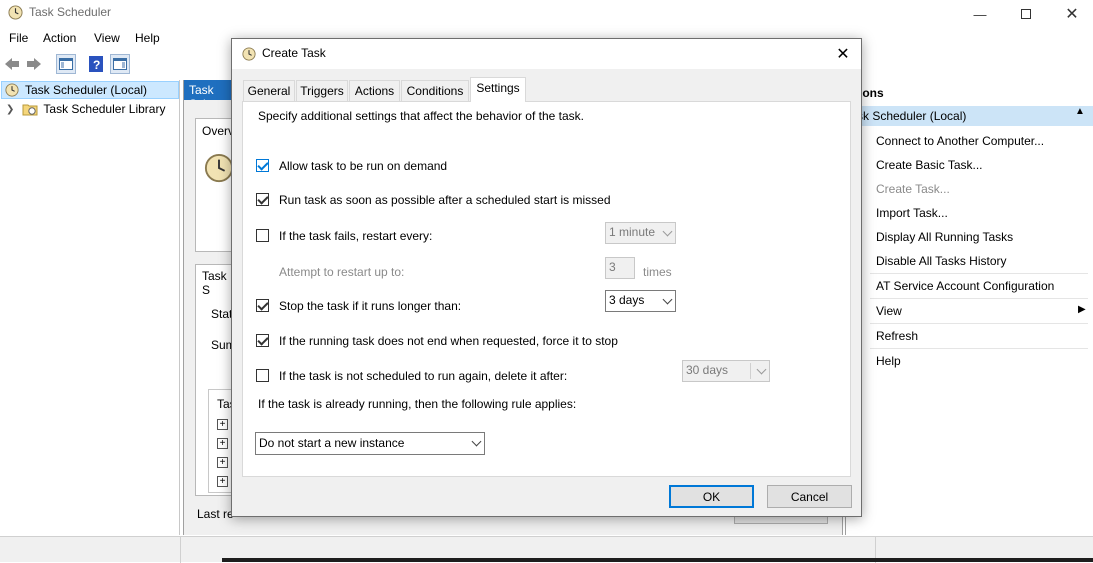 Image resolution: width=1093 pixels, height=563 pixels. What do you see at coordinates (657, 272) in the screenshot?
I see `restart-attempts-unit: times` at bounding box center [657, 272].